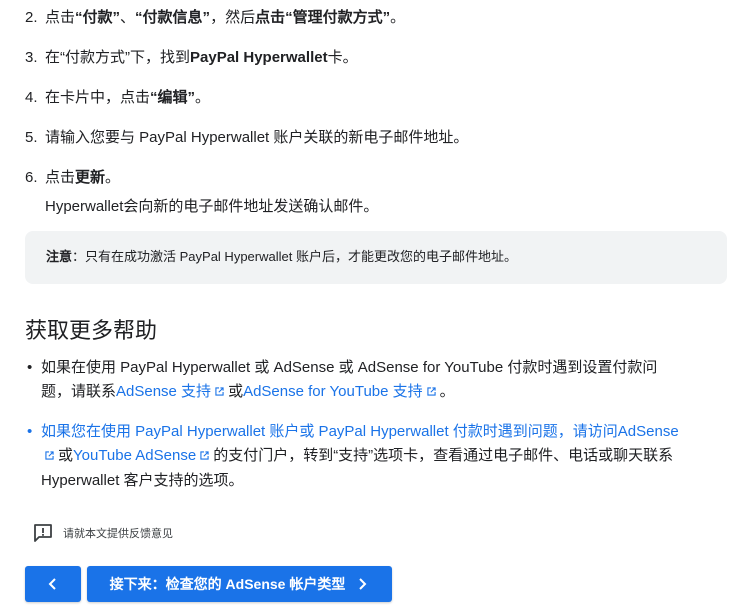  Describe the element at coordinates (31, 57) in the screenshot. I see `step-number: 3.` at that location.